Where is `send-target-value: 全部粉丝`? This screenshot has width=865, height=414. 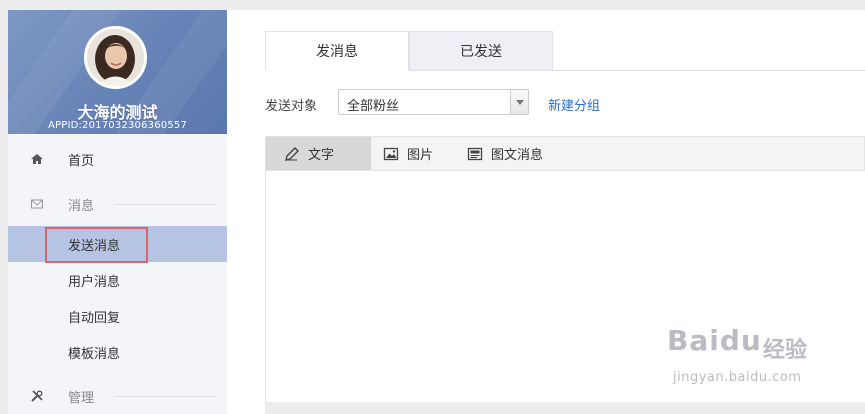
send-target-value: 全部粉丝 is located at coordinates (373, 106).